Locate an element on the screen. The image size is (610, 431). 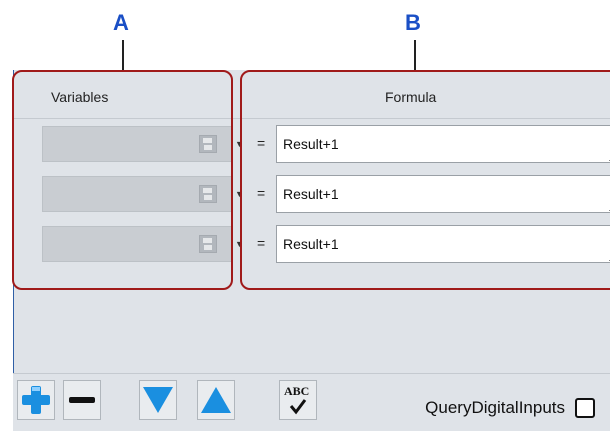
add-icon is located at coordinates (36, 400).